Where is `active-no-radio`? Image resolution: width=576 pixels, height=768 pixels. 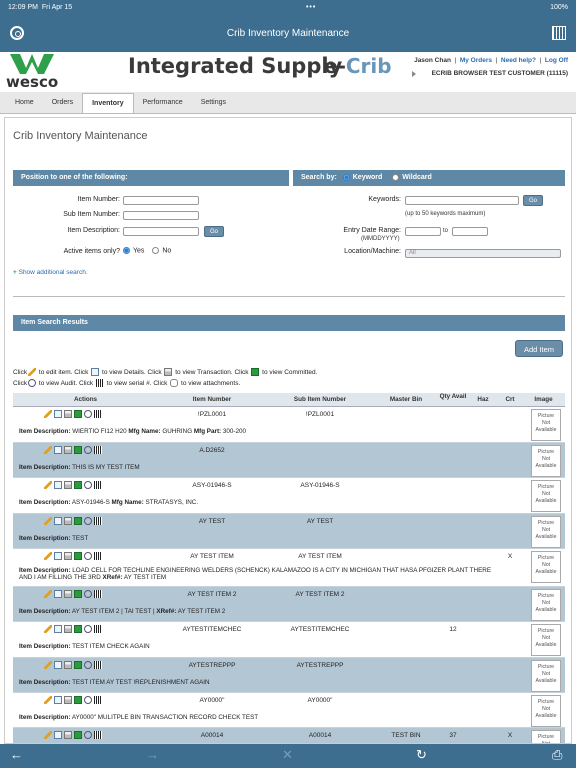 active-no-radio is located at coordinates (156, 250).